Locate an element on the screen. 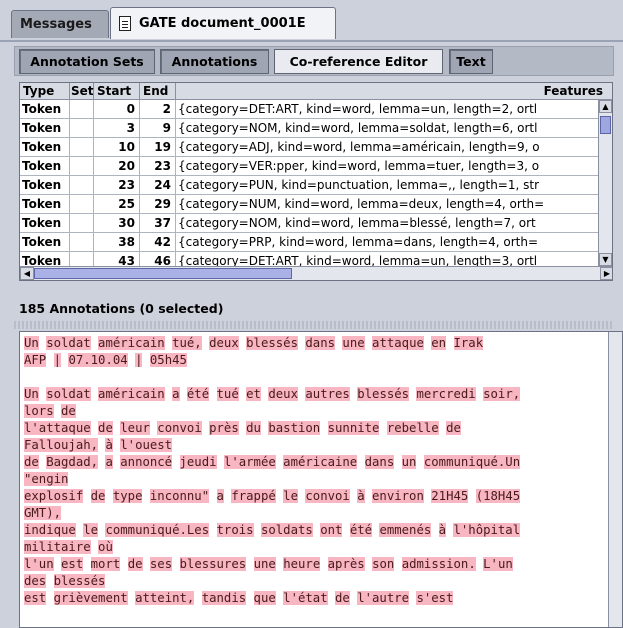 This screenshot has height=628, width=623. token-highlight: Irak is located at coordinates (468, 343).